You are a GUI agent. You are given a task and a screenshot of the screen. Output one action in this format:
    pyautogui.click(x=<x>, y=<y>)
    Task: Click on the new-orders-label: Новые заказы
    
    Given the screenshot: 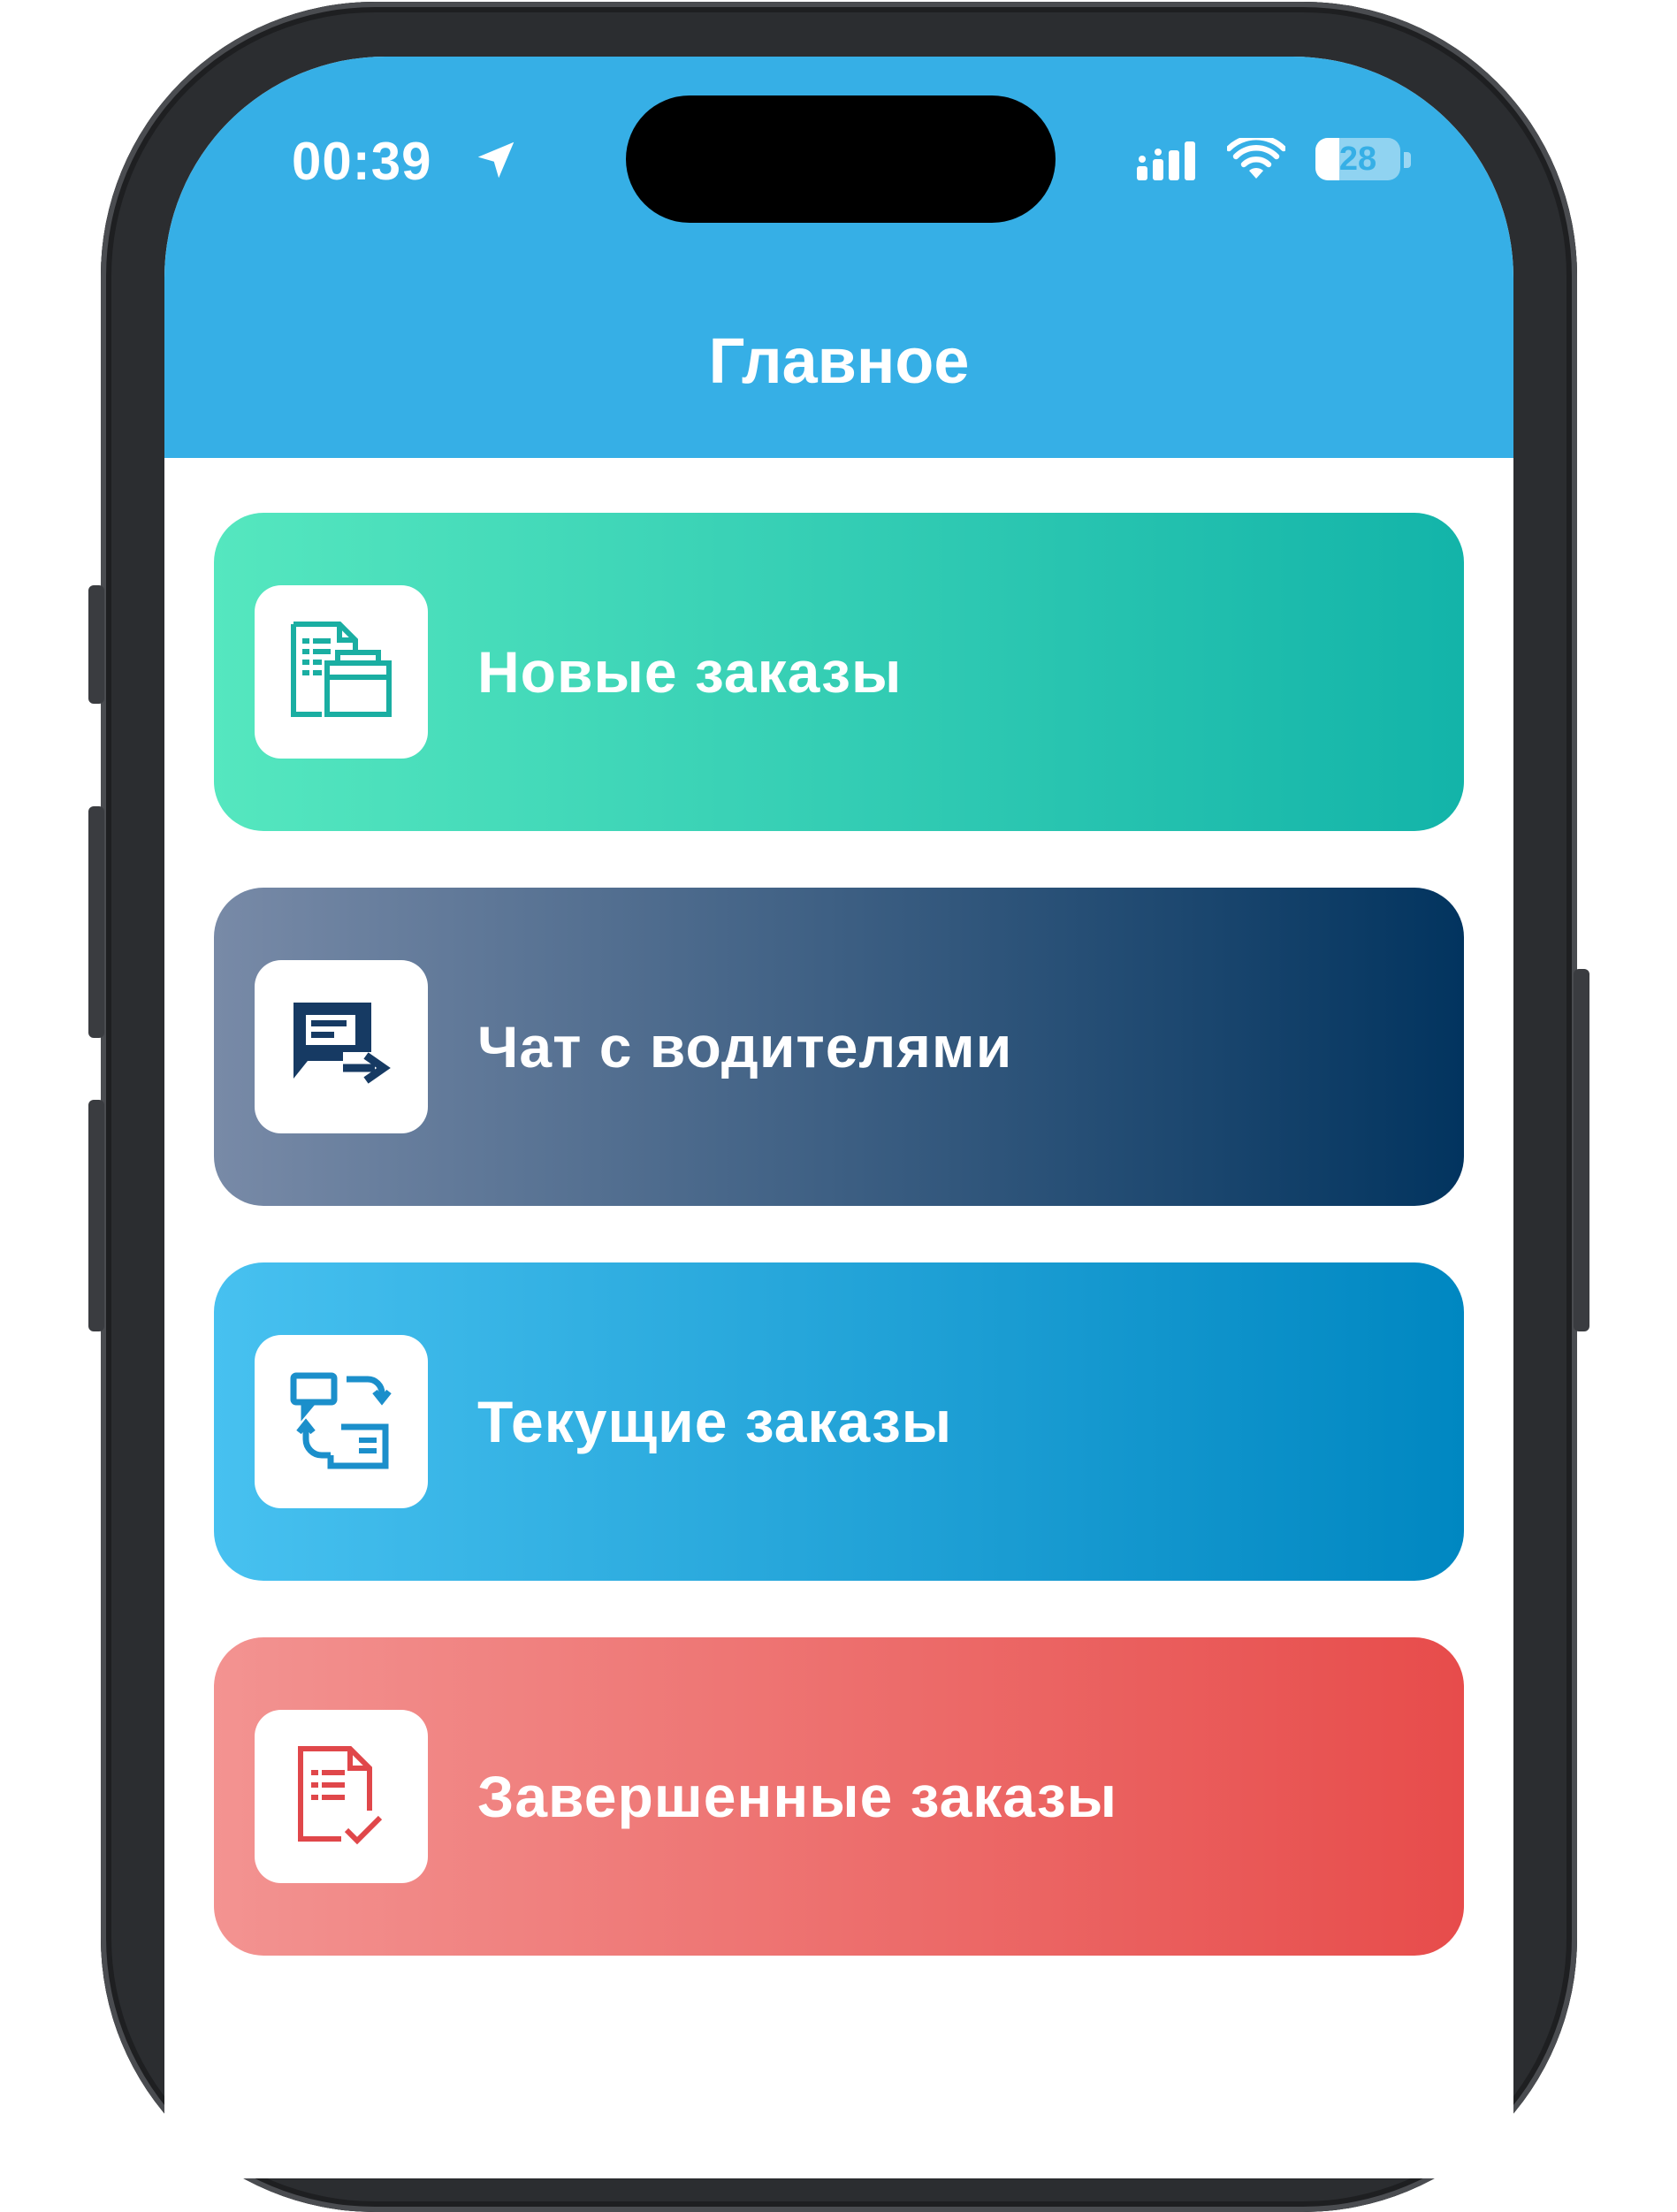 What is the action you would take?
    pyautogui.click(x=690, y=672)
    